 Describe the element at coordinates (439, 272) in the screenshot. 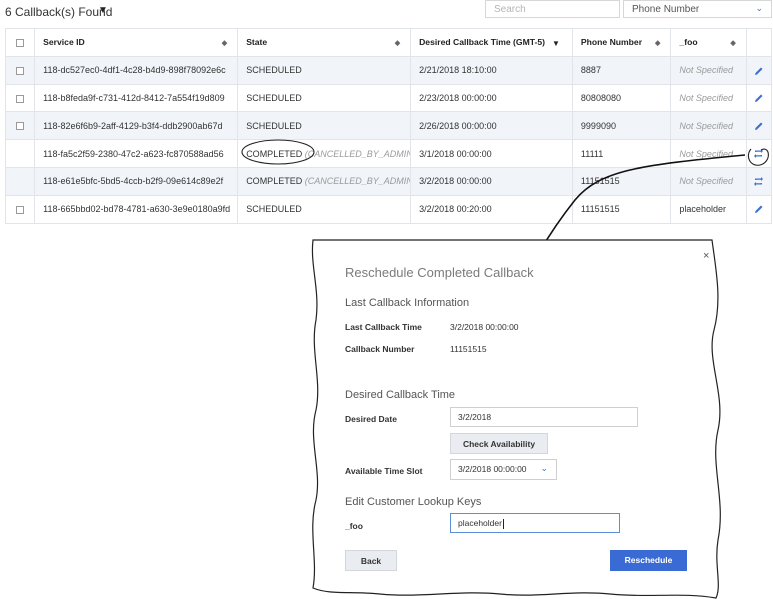

I see `dialog-title: Reschedule Completed Callback` at that location.